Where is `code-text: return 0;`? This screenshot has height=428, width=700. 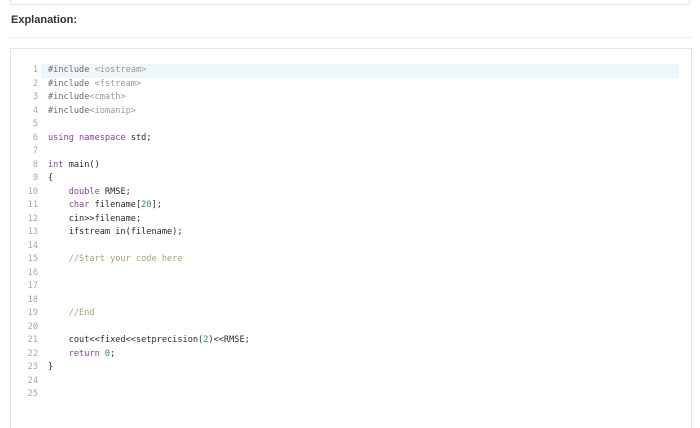 code-text: return 0; is located at coordinates (82, 355).